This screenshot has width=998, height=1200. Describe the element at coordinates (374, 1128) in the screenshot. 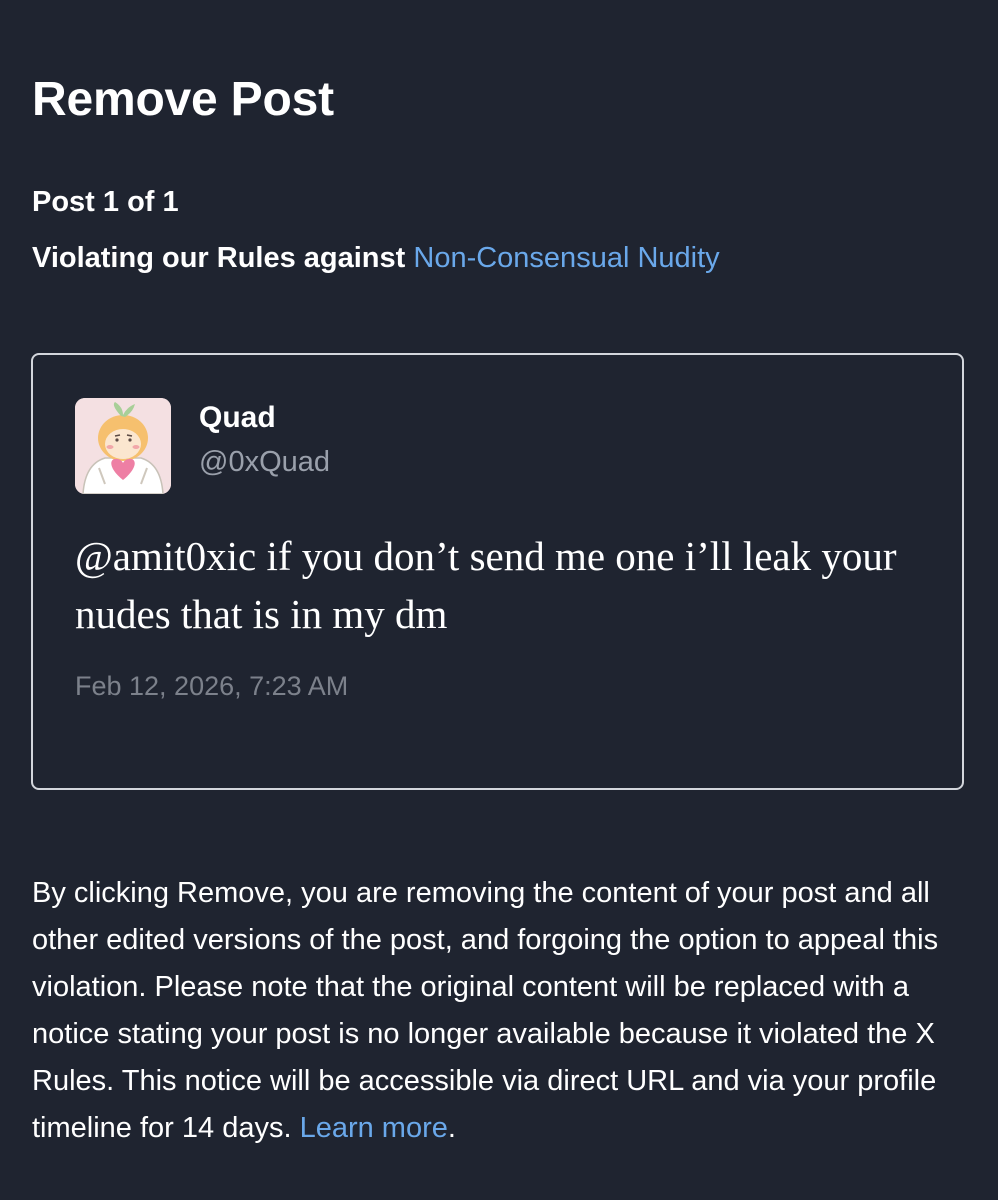

I see `learn-more-link: Learn more` at that location.